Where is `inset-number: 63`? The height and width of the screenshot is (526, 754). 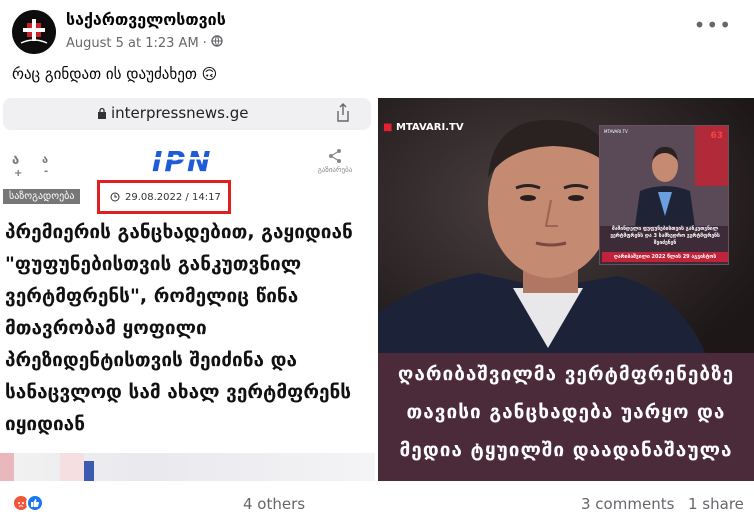 inset-number: 63 is located at coordinates (716, 136).